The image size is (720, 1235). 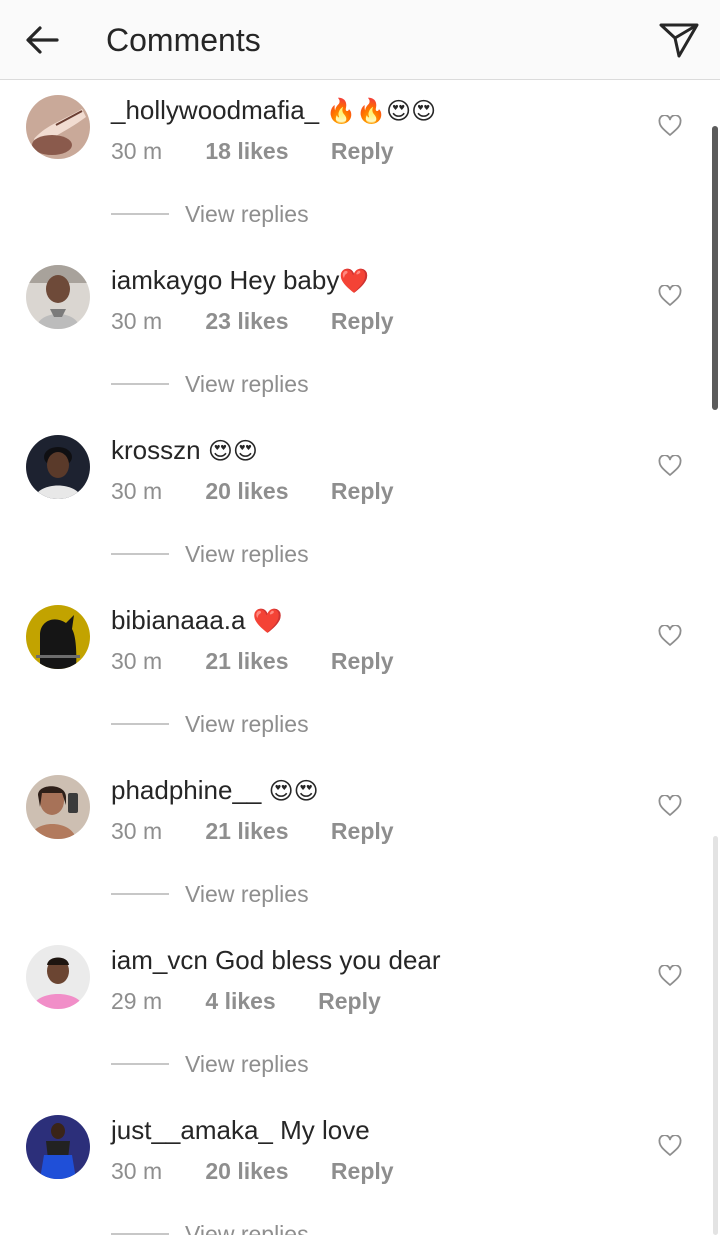 I want to click on paper-plane-icon, so click(x=679, y=40).